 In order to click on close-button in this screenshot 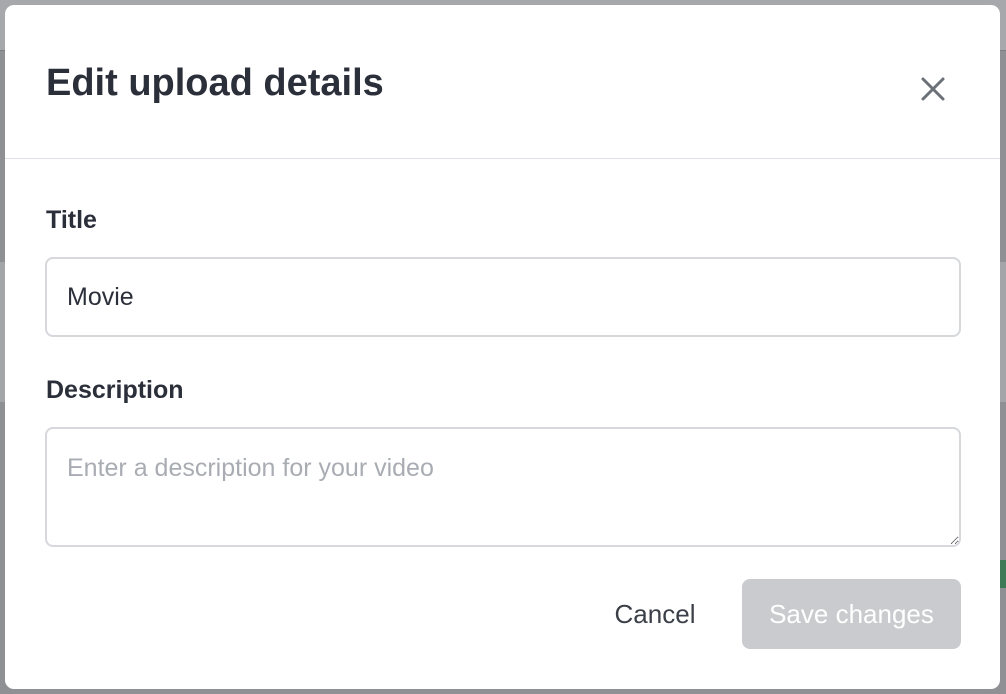, I will do `click(933, 89)`.